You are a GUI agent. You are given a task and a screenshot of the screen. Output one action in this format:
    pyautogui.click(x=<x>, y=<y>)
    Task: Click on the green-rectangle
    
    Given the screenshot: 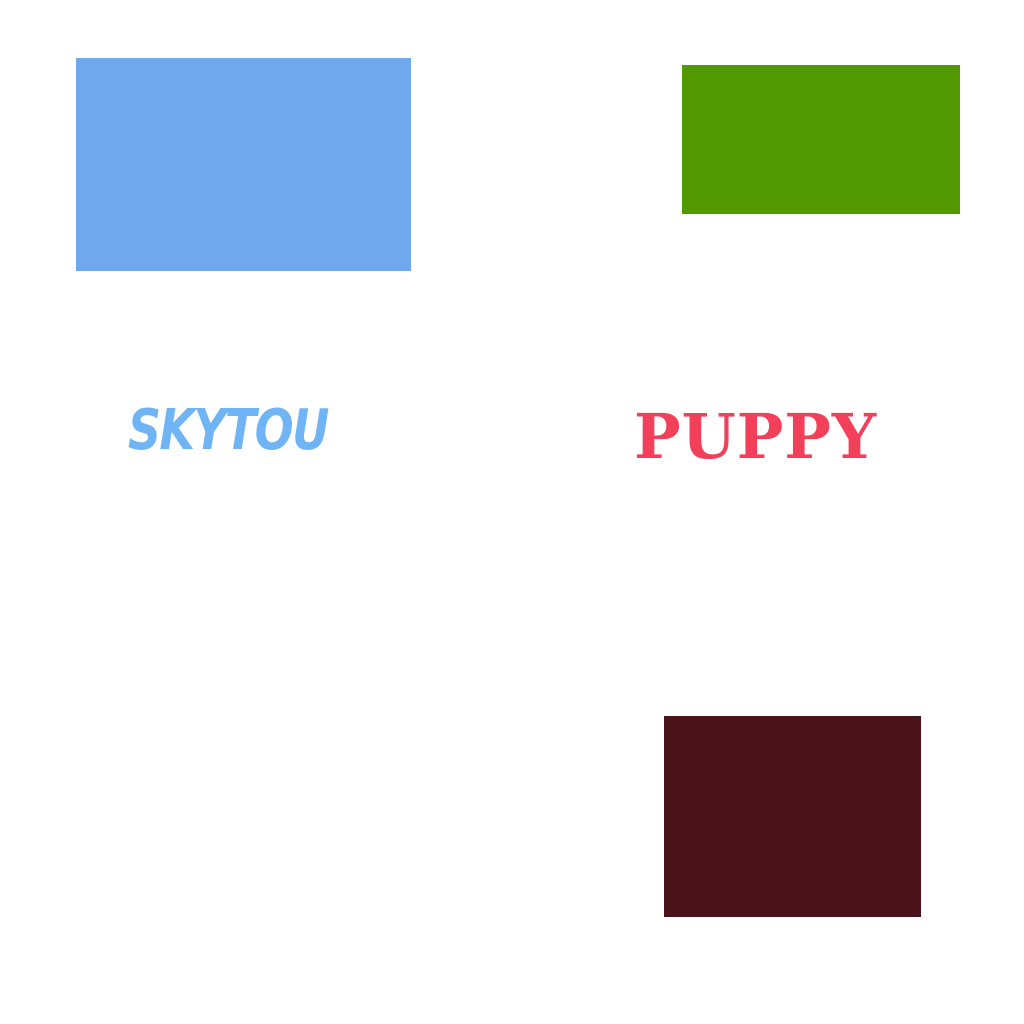 What is the action you would take?
    pyautogui.click(x=821, y=139)
    